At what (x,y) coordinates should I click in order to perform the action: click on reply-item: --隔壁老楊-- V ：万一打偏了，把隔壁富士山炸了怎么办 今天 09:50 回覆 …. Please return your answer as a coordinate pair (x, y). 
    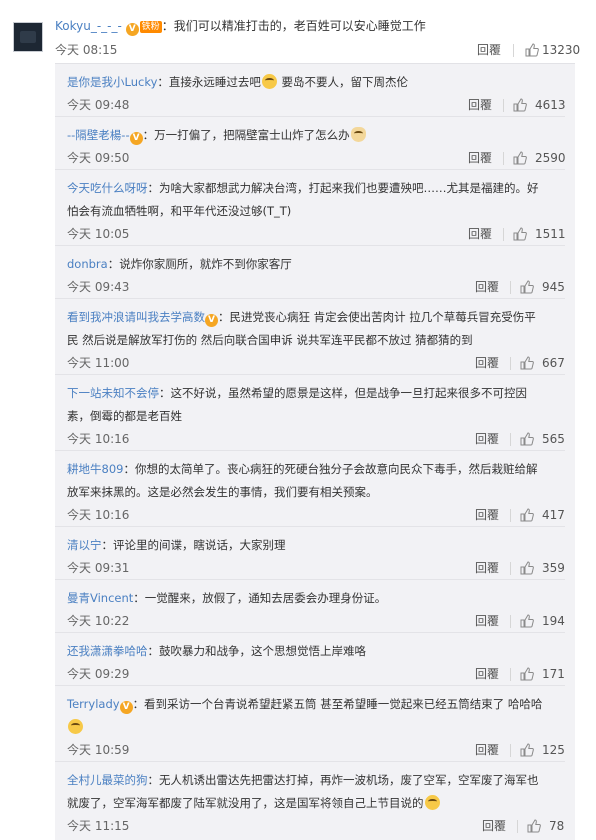
    Looking at the image, I should click on (310, 143).